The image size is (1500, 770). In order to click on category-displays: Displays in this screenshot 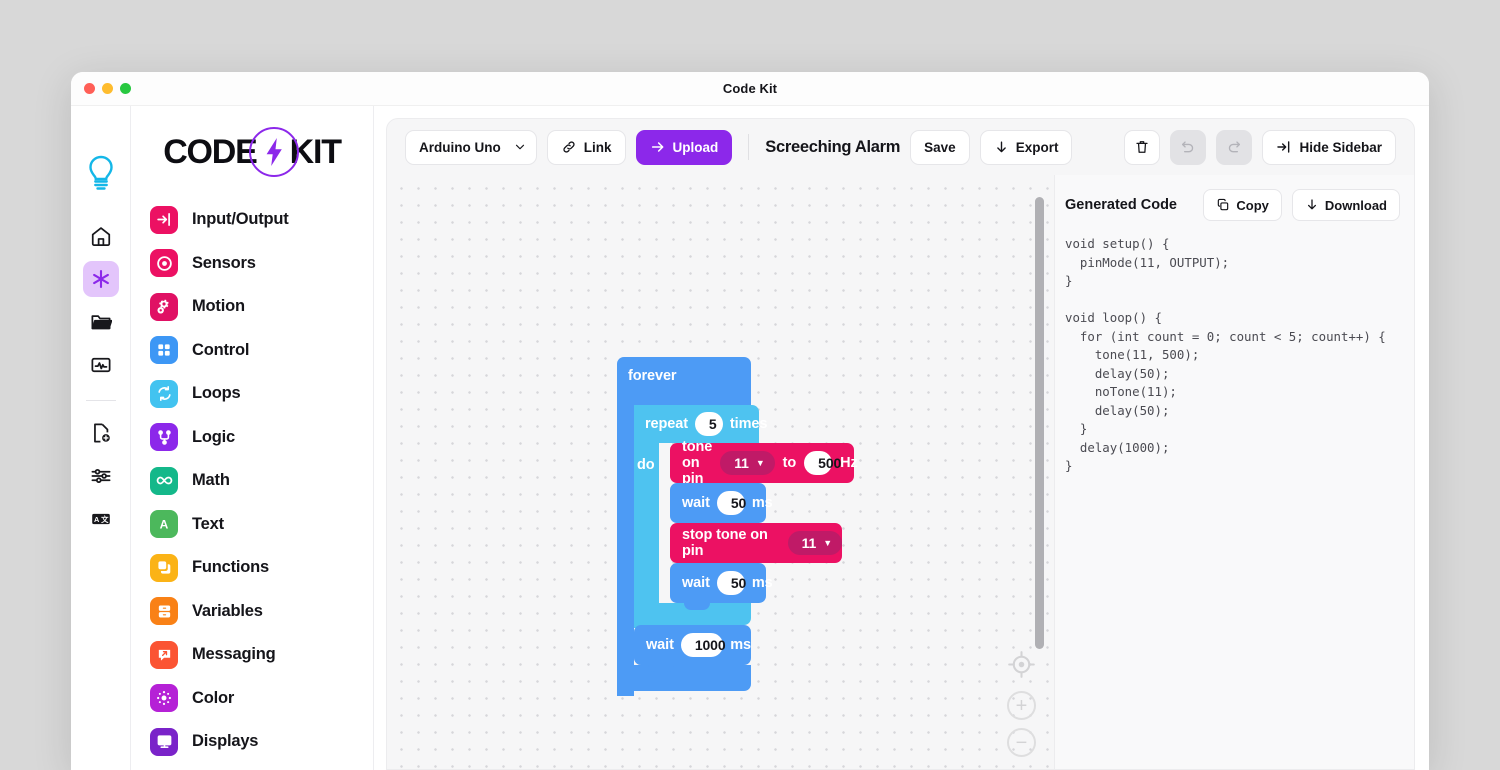, I will do `click(261, 742)`.